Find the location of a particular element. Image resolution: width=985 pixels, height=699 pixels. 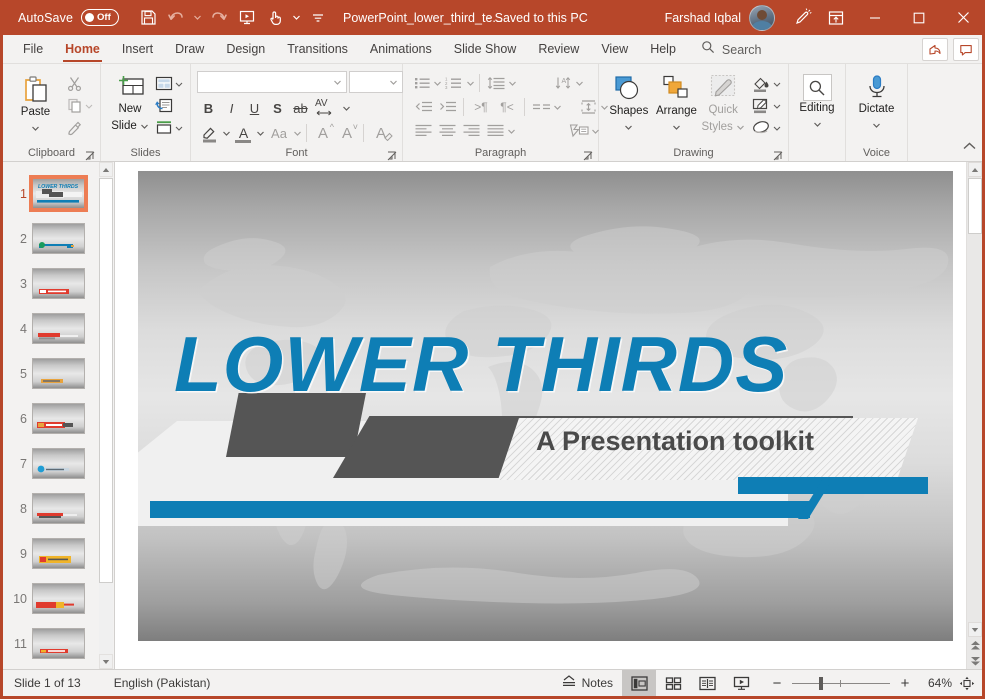

tab-animations: Animations is located at coordinates (401, 49).